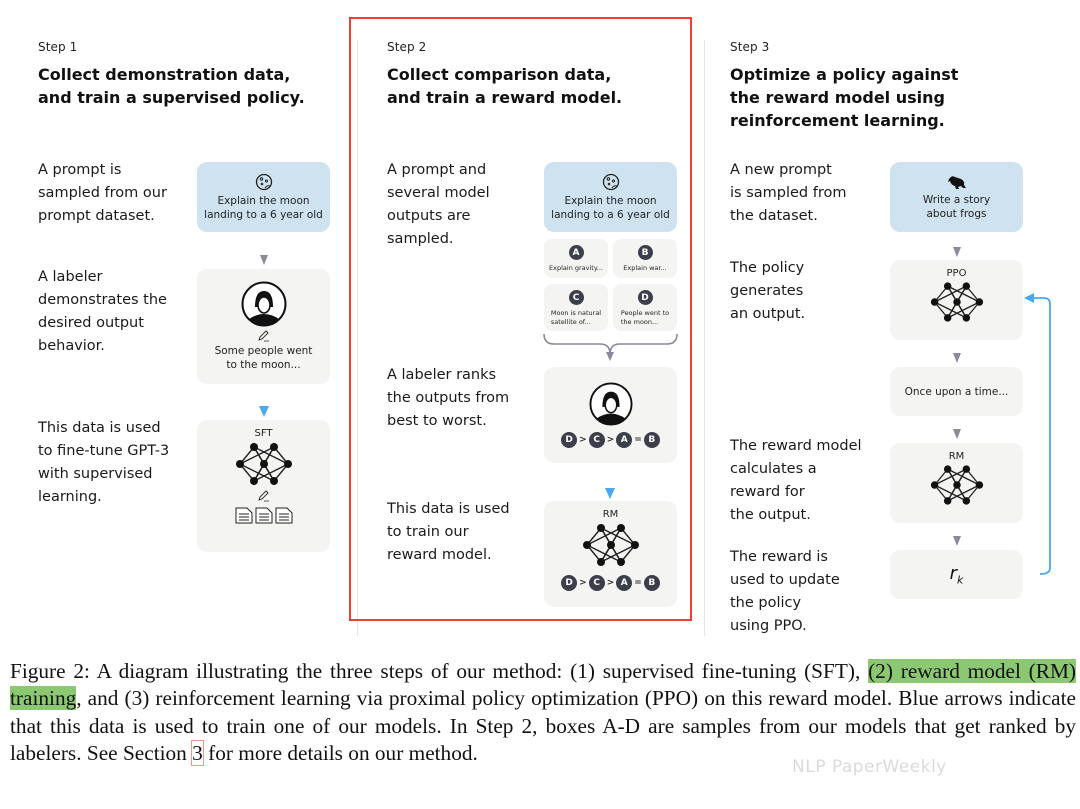 The width and height of the screenshot is (1080, 809). Describe the element at coordinates (645, 297) in the screenshot. I see `badge-d: D` at that location.